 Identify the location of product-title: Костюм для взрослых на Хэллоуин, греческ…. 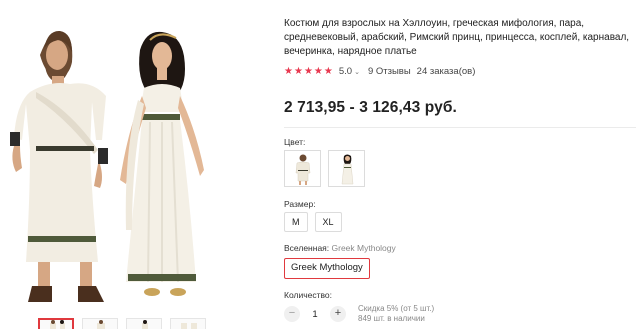
(457, 37).